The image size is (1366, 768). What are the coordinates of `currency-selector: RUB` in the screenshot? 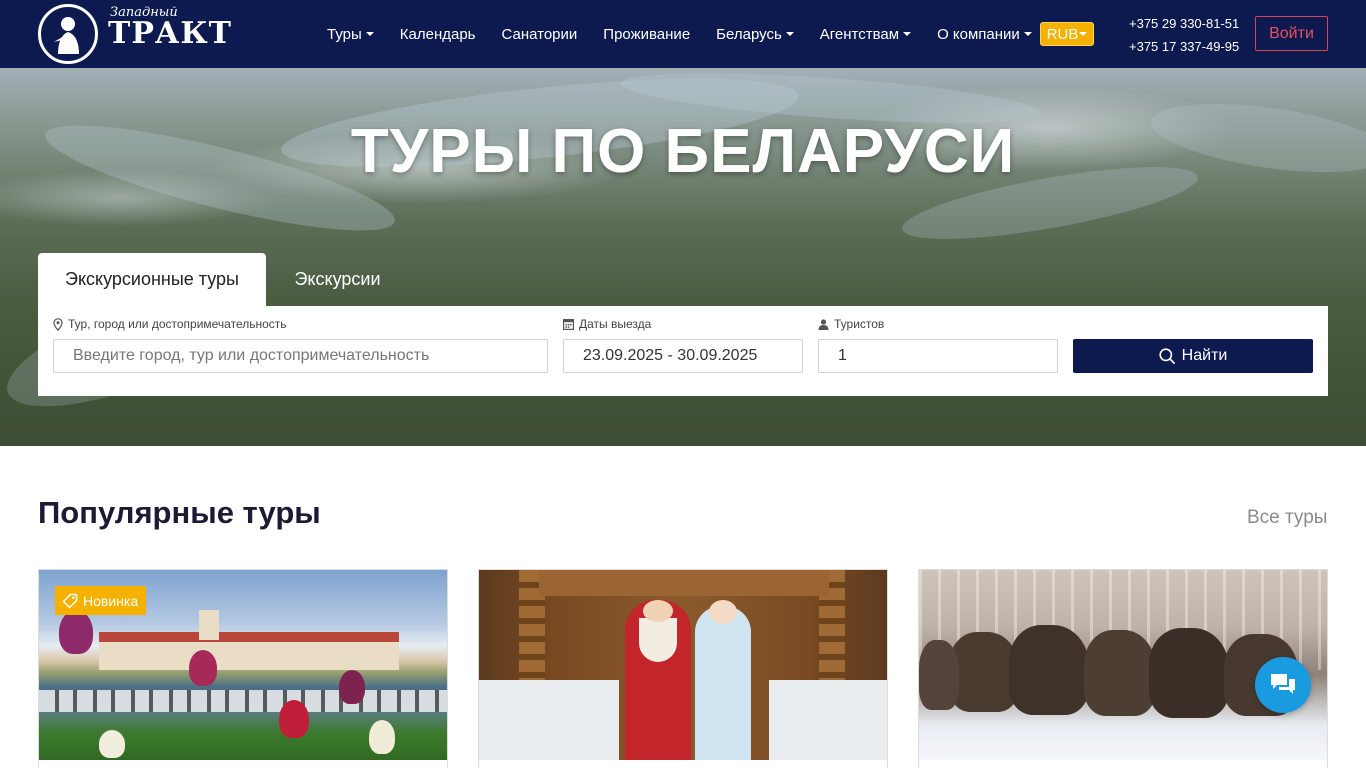 It's located at (1067, 34).